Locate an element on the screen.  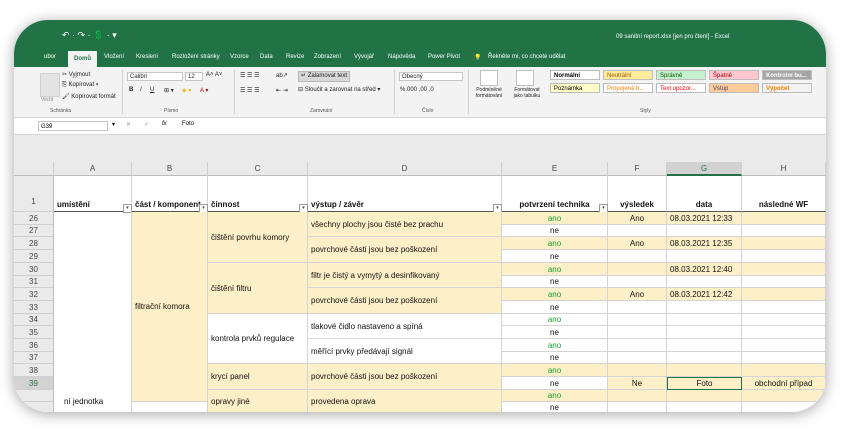
cell-style-input: Vstup is located at coordinates (734, 88).